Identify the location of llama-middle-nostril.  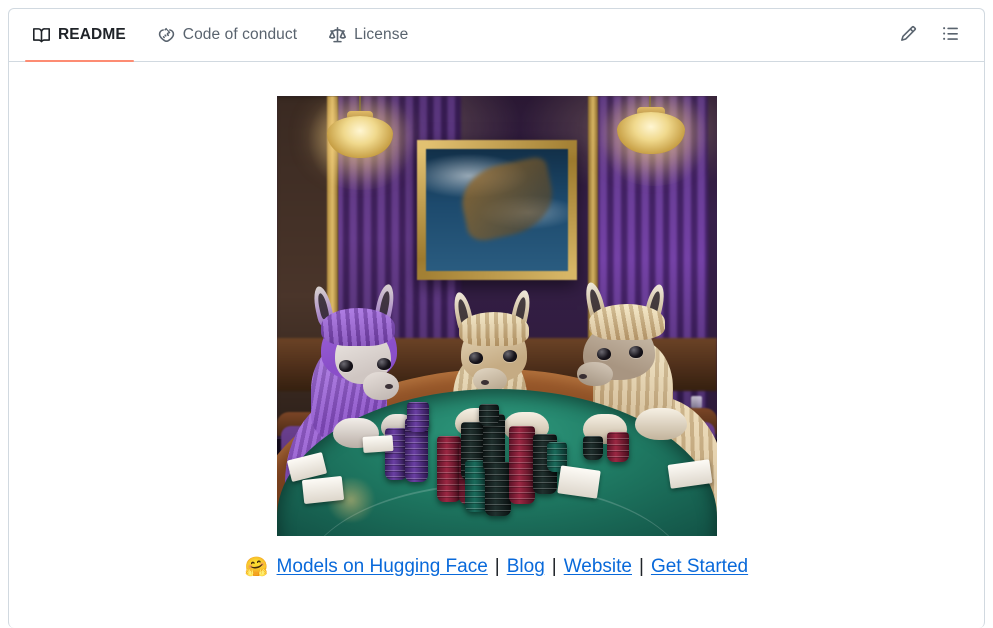
(484, 382).